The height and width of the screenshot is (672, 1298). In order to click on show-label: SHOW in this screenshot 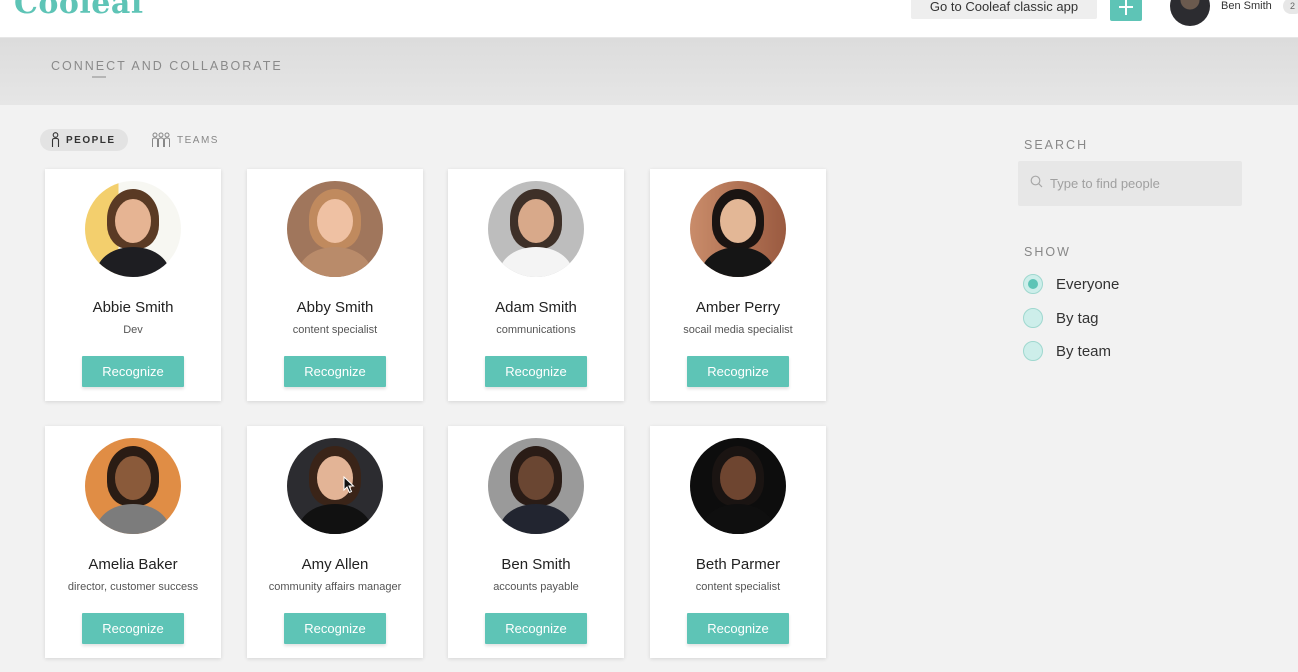, I will do `click(1047, 252)`.